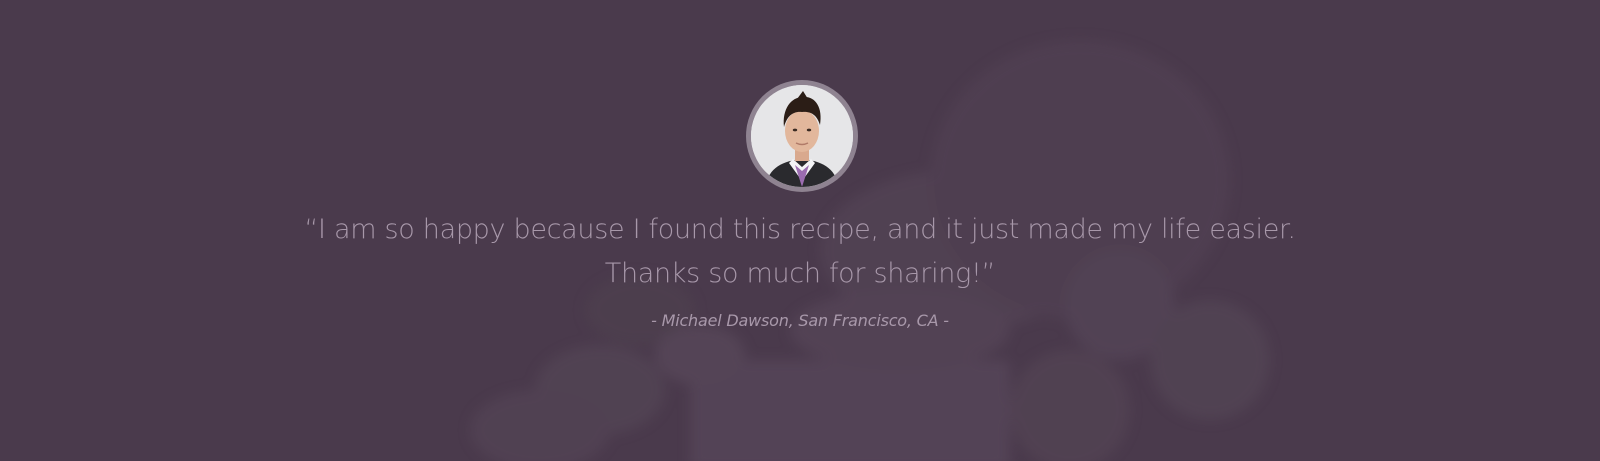  Describe the element at coordinates (800, 273) in the screenshot. I see `quote-line-2: Thanks so much for sharing!”` at that location.